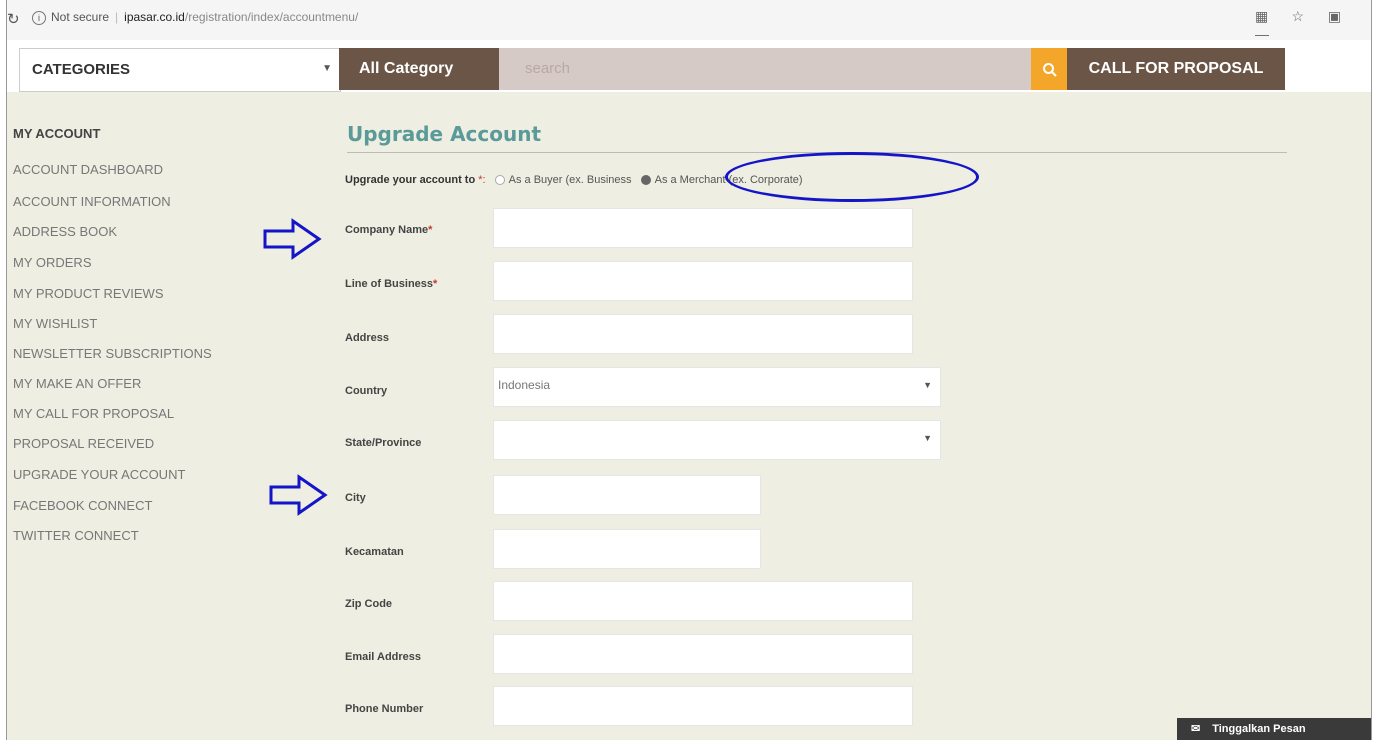 The image size is (1378, 740). I want to click on buyer-radio, so click(499, 180).